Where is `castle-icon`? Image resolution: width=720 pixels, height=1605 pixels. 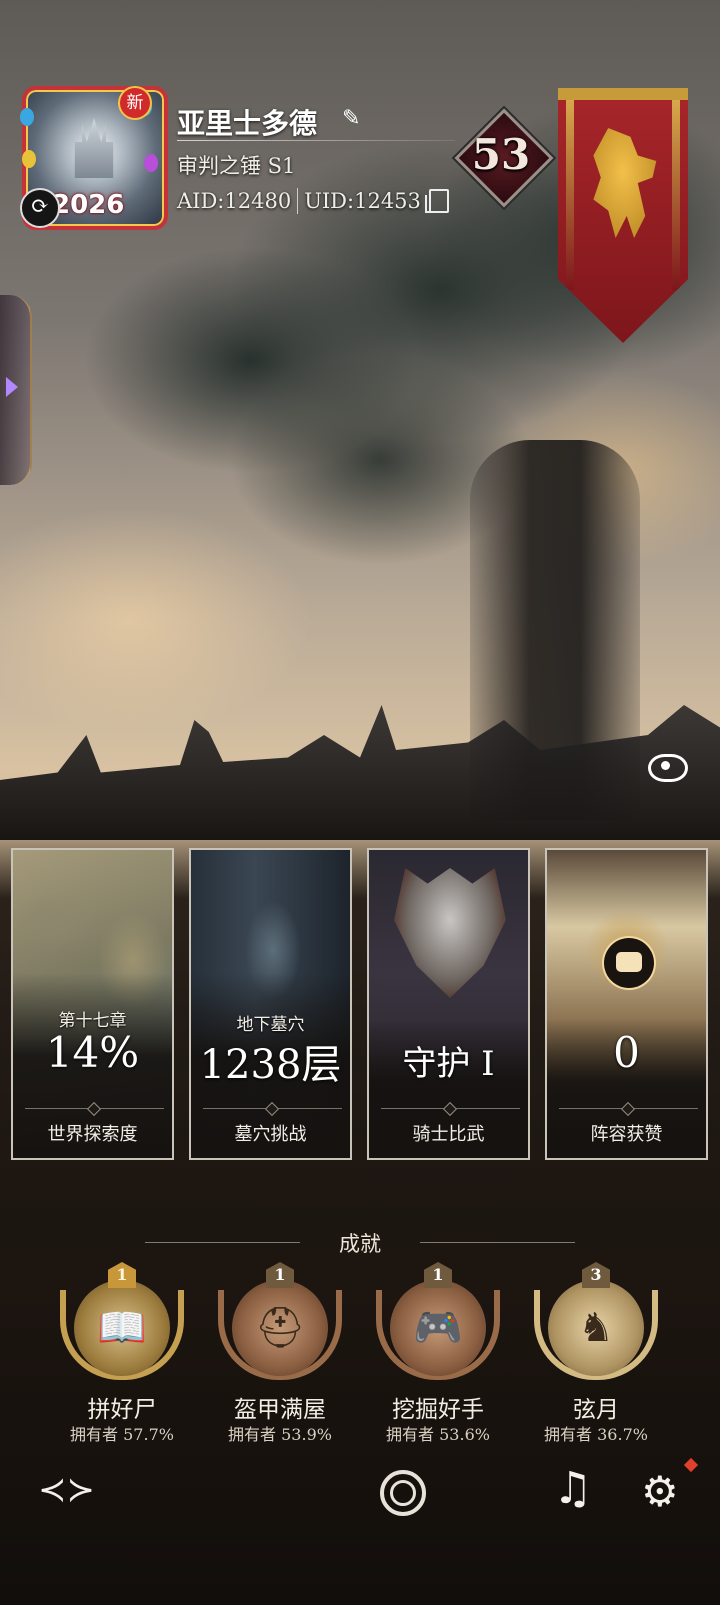
castle-icon is located at coordinates (94, 148).